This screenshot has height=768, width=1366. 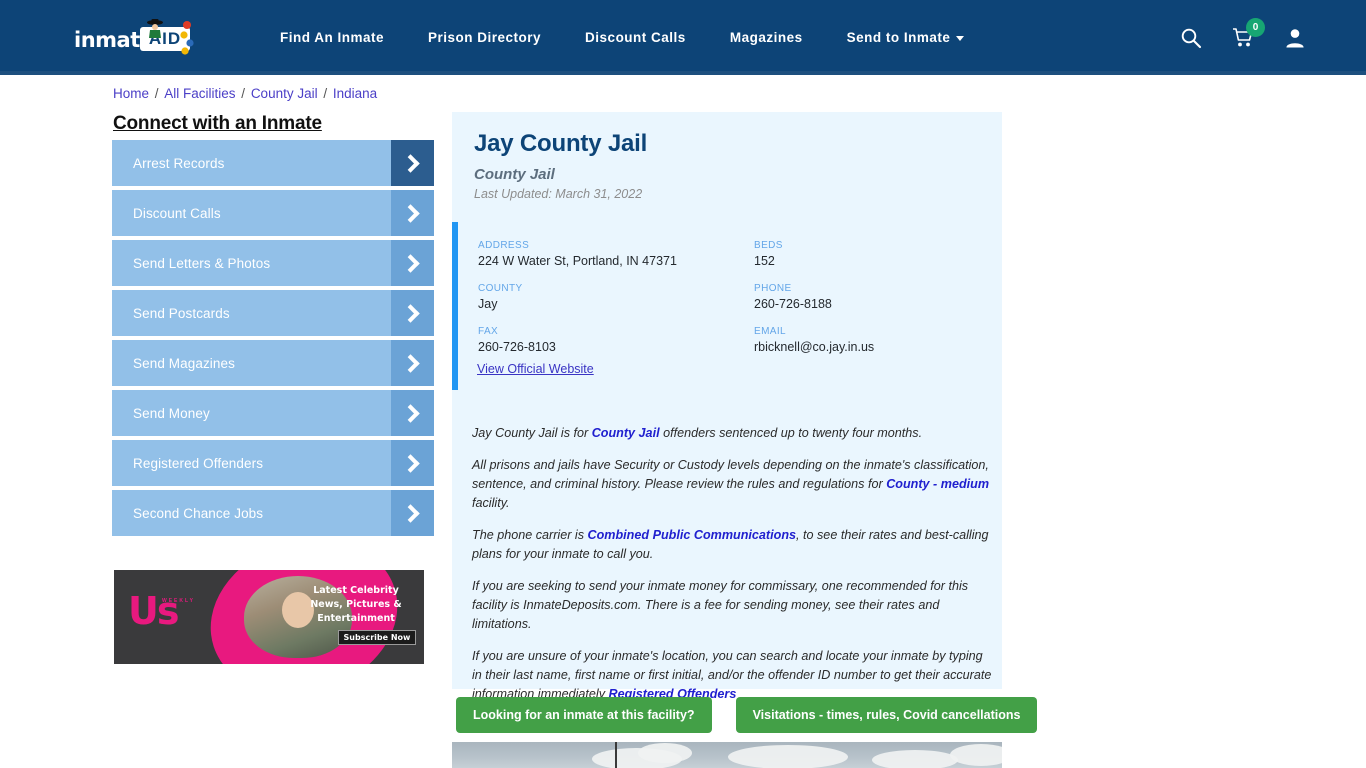 What do you see at coordinates (866, 297) in the screenshot?
I see `info-field: PHONE 260-726-8188` at bounding box center [866, 297].